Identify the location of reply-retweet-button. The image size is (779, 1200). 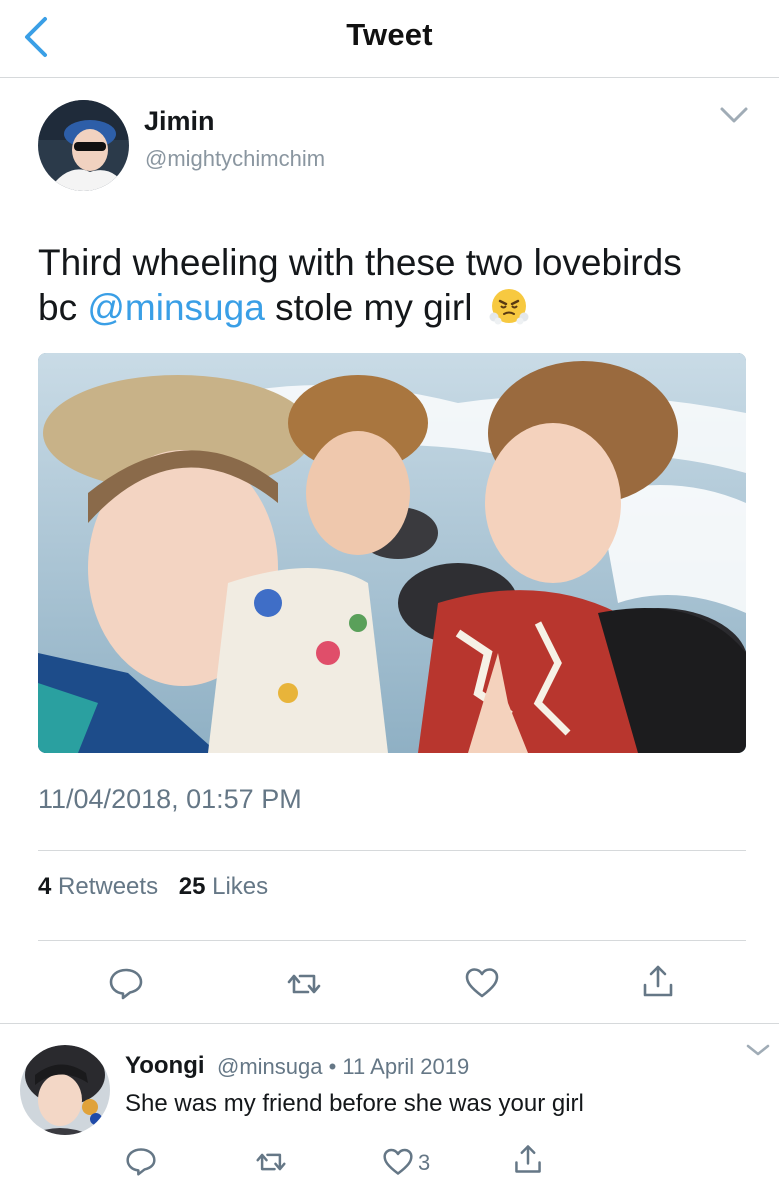
(271, 1162).